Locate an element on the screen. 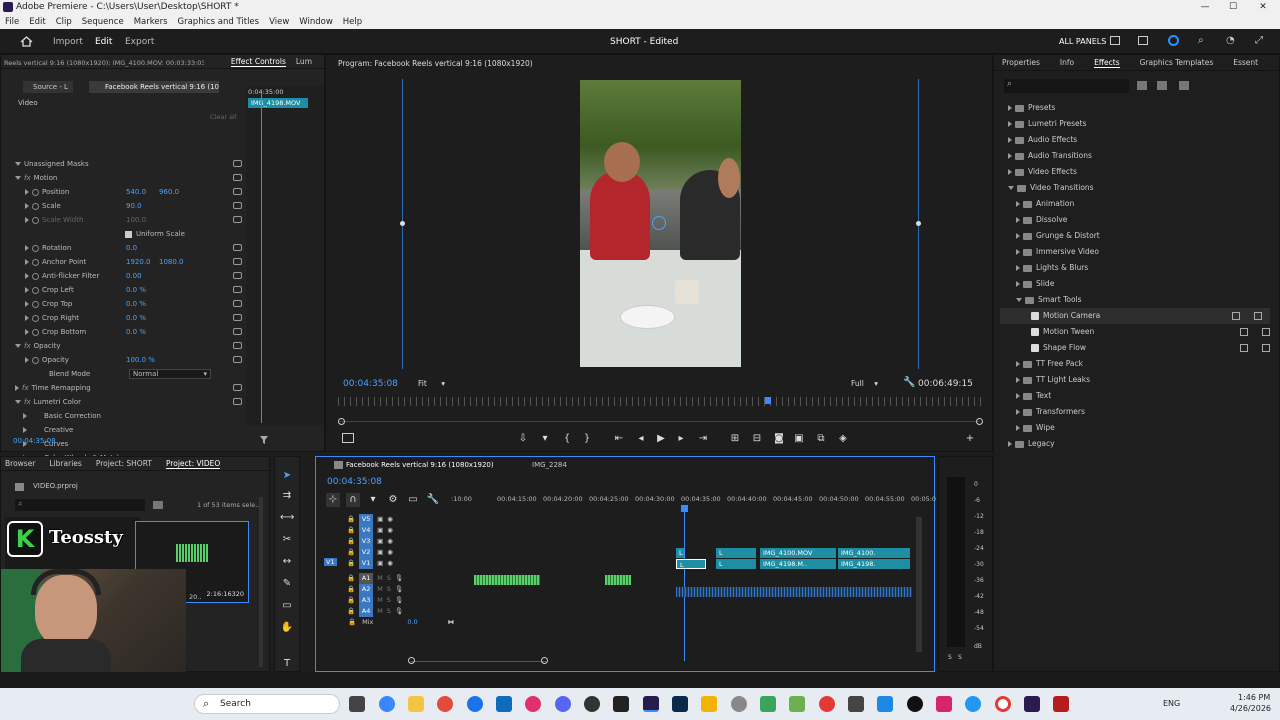  menu-clip: Clip is located at coordinates (64, 22).